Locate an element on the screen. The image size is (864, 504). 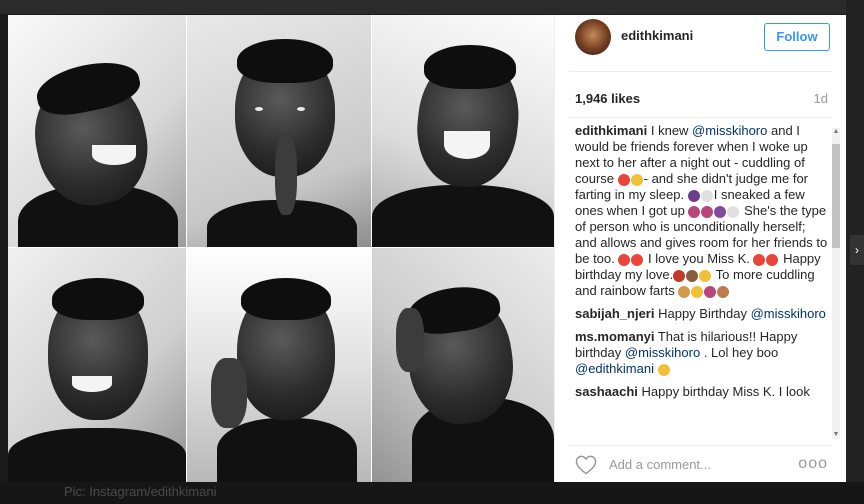
comments-scrollbar: ▲ ▼ is located at coordinates (836, 283).